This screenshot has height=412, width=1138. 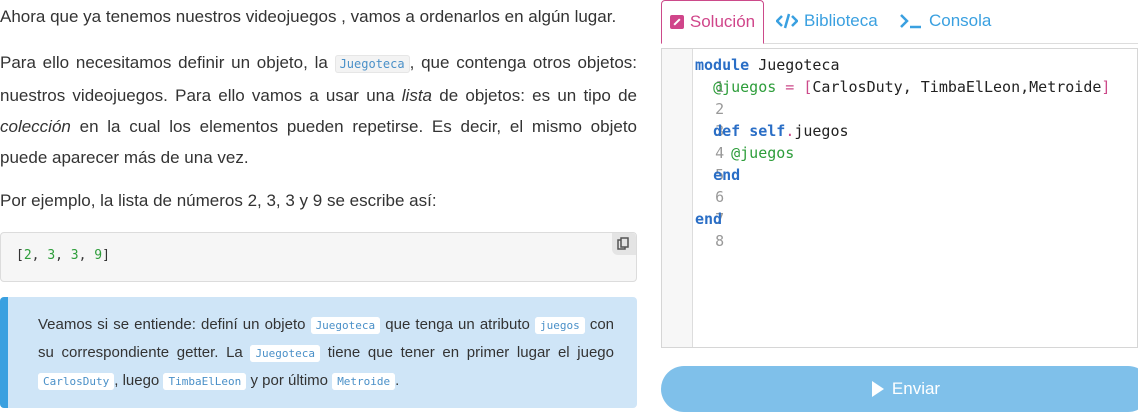 What do you see at coordinates (767, 76) in the screenshot?
I see `code-line: 1 module Juegoteca` at bounding box center [767, 76].